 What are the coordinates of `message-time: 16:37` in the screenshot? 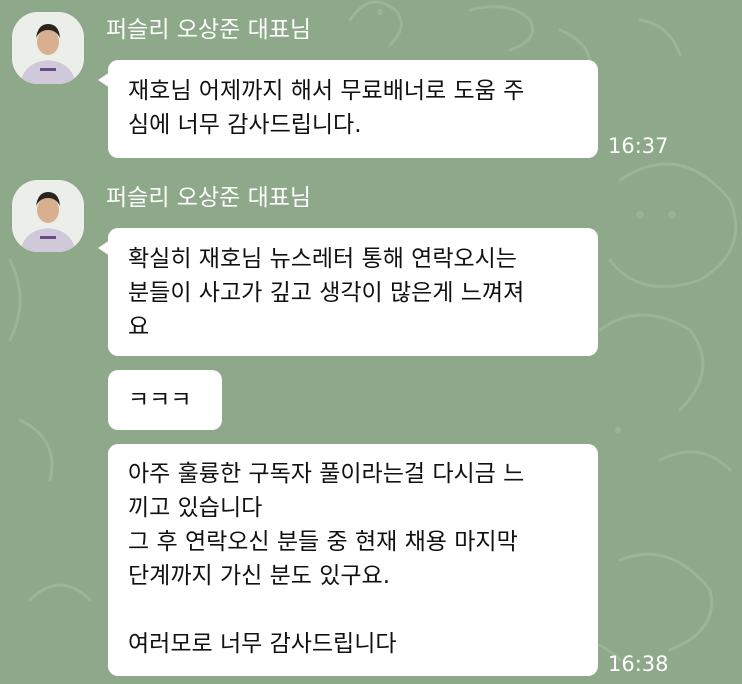 It's located at (638, 146).